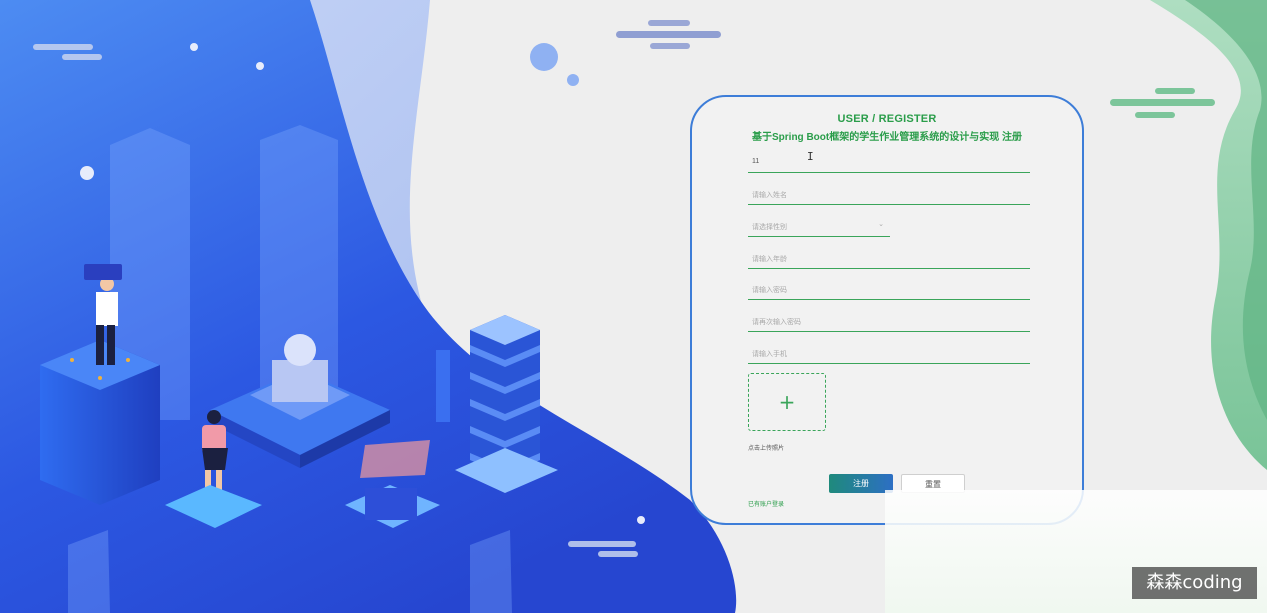  I want to click on username-value: 11, so click(756, 161).